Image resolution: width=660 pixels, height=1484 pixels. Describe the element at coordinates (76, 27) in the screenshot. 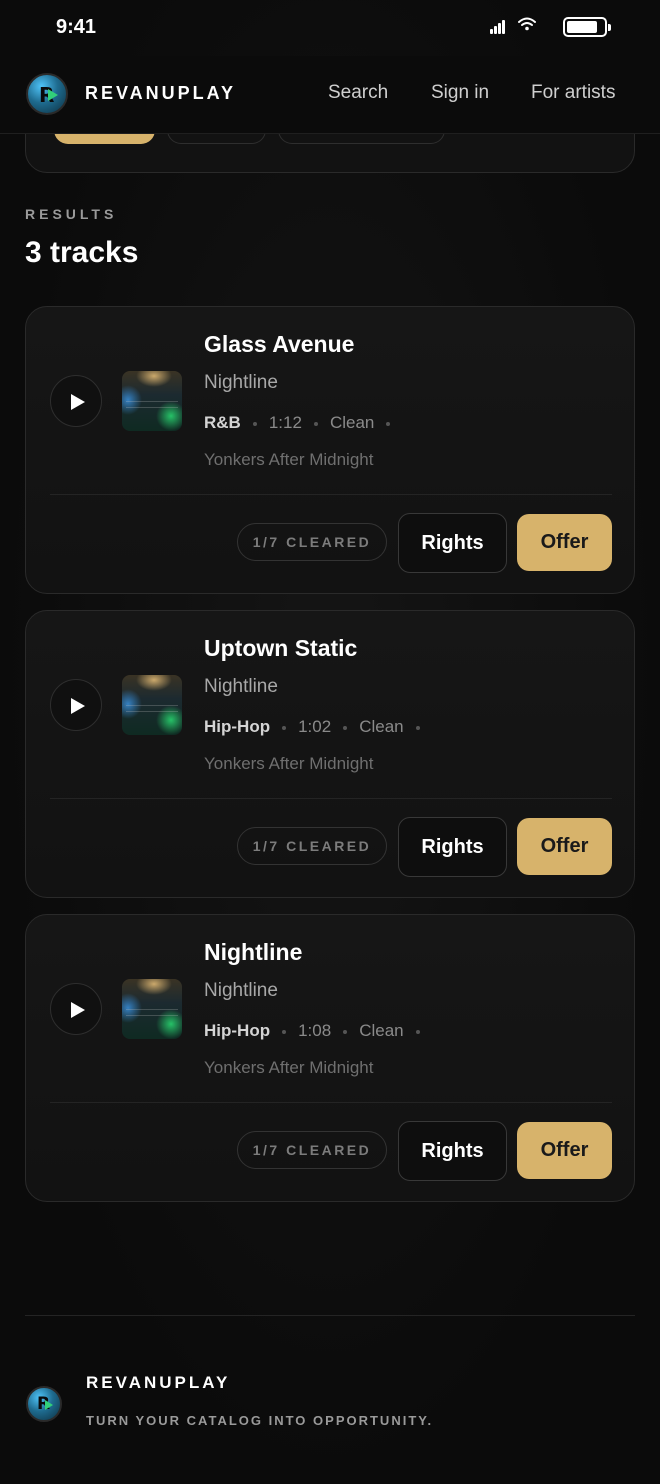

I see `status-time: 9:41` at that location.